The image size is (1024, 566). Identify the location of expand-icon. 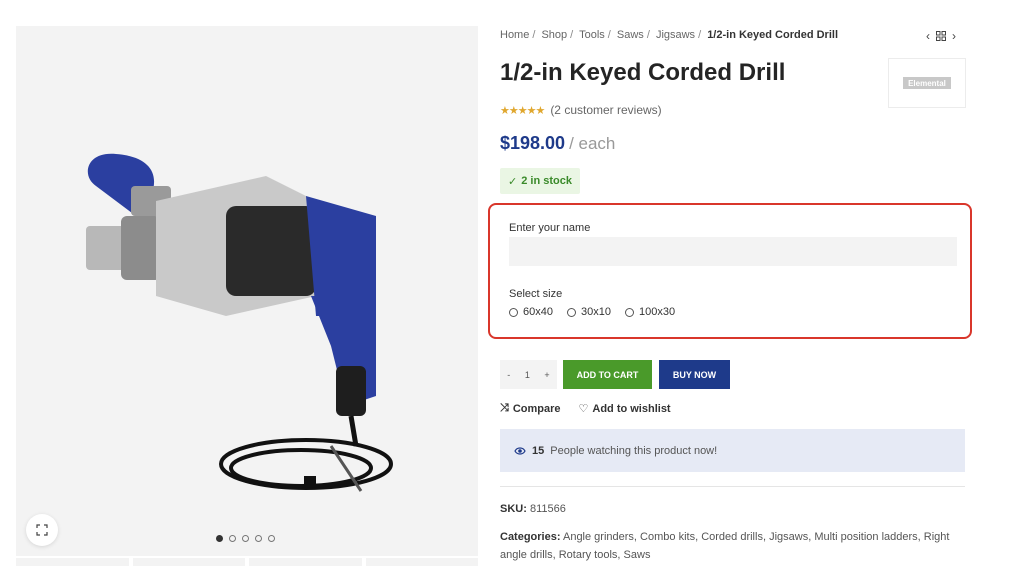
(42, 530).